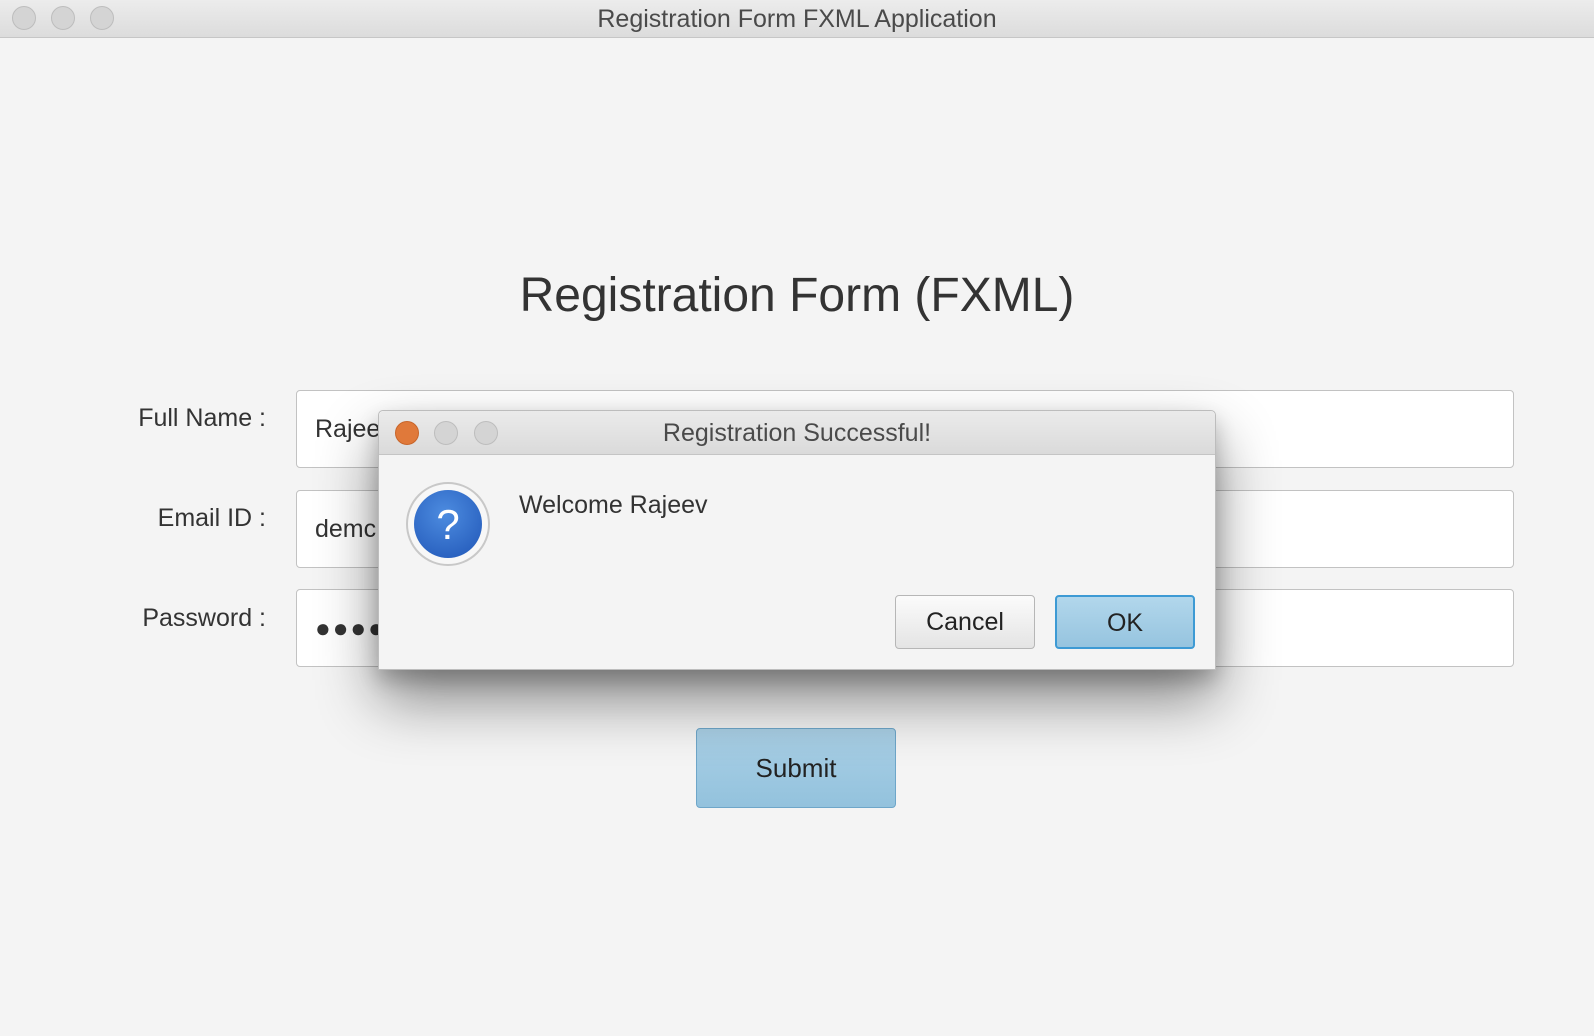 This screenshot has height=1036, width=1594. I want to click on question-icon: ?, so click(448, 524).